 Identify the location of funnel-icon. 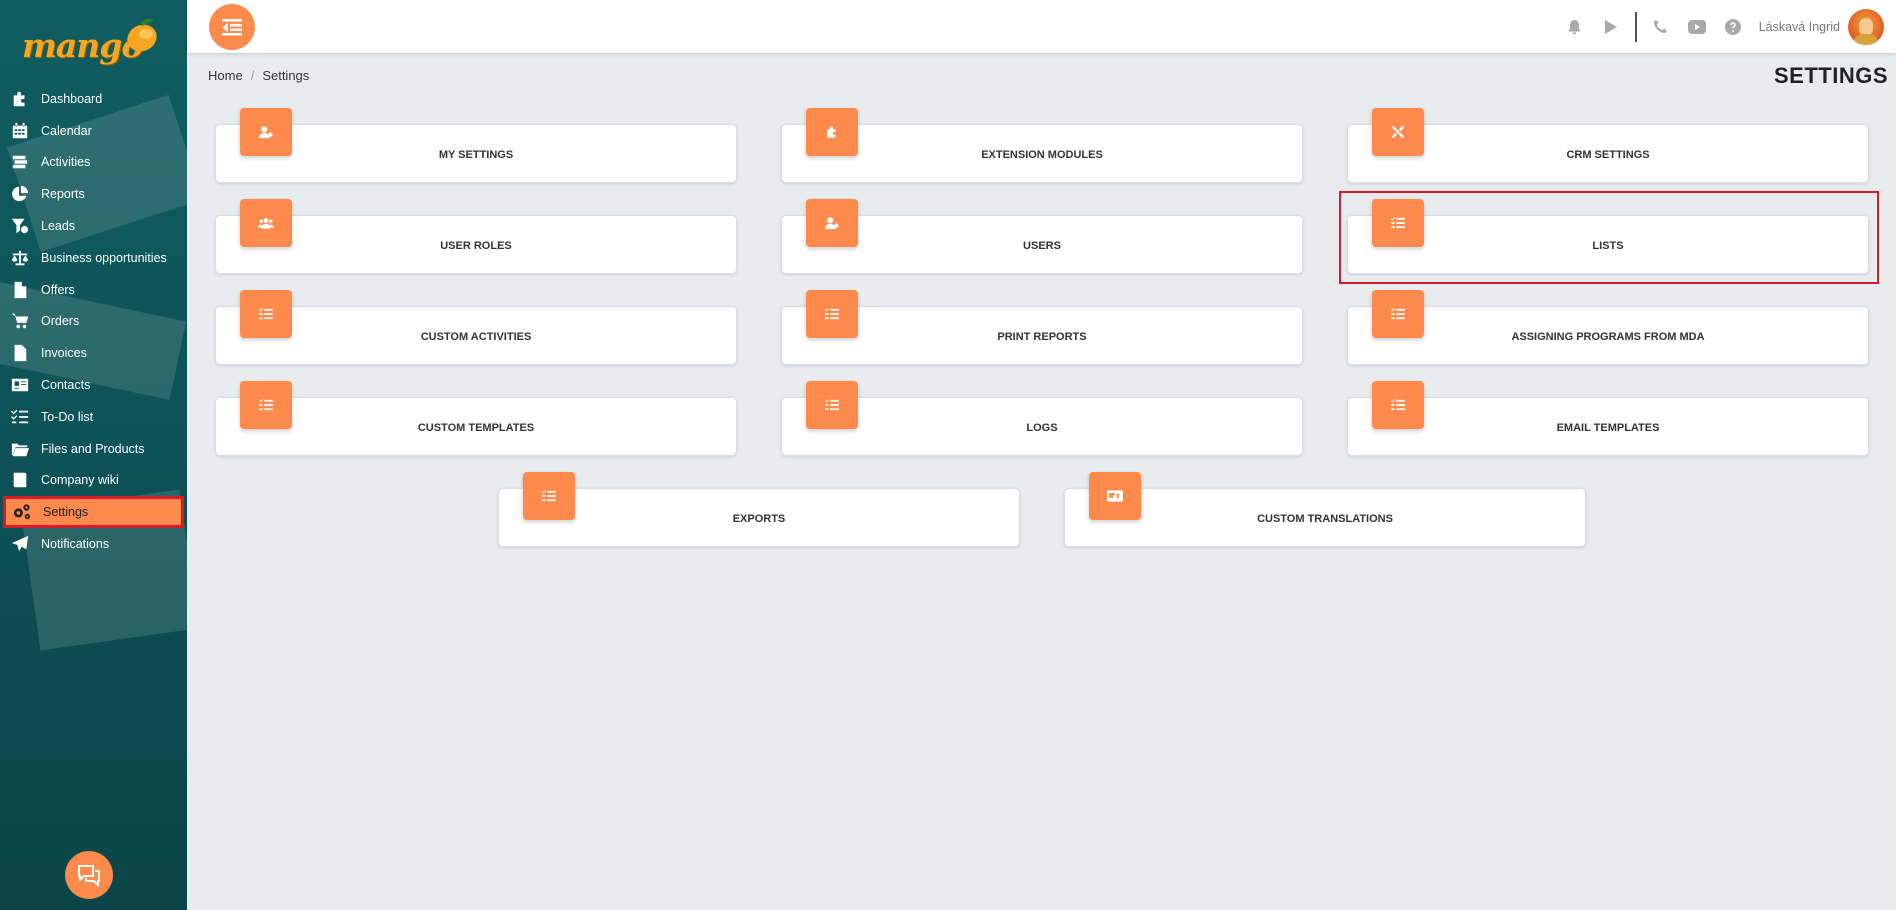
(20, 226).